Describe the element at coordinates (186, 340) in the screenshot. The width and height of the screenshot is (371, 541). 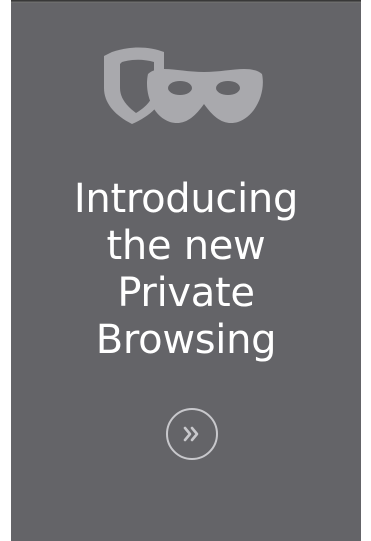
I see `headline-line-4: Browsing` at that location.